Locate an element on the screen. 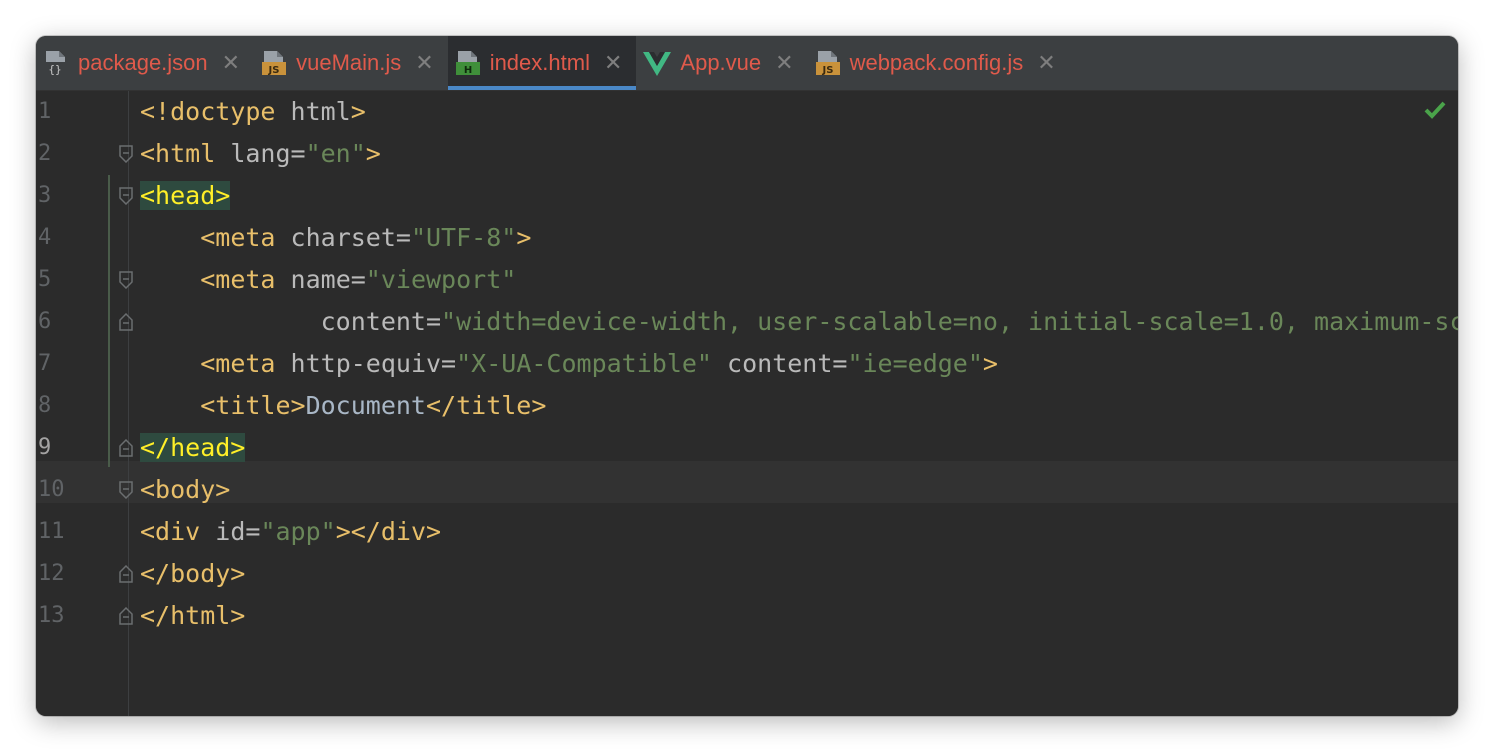 This screenshot has width=1494, height=752. matched-tag: </head> is located at coordinates (193, 447).